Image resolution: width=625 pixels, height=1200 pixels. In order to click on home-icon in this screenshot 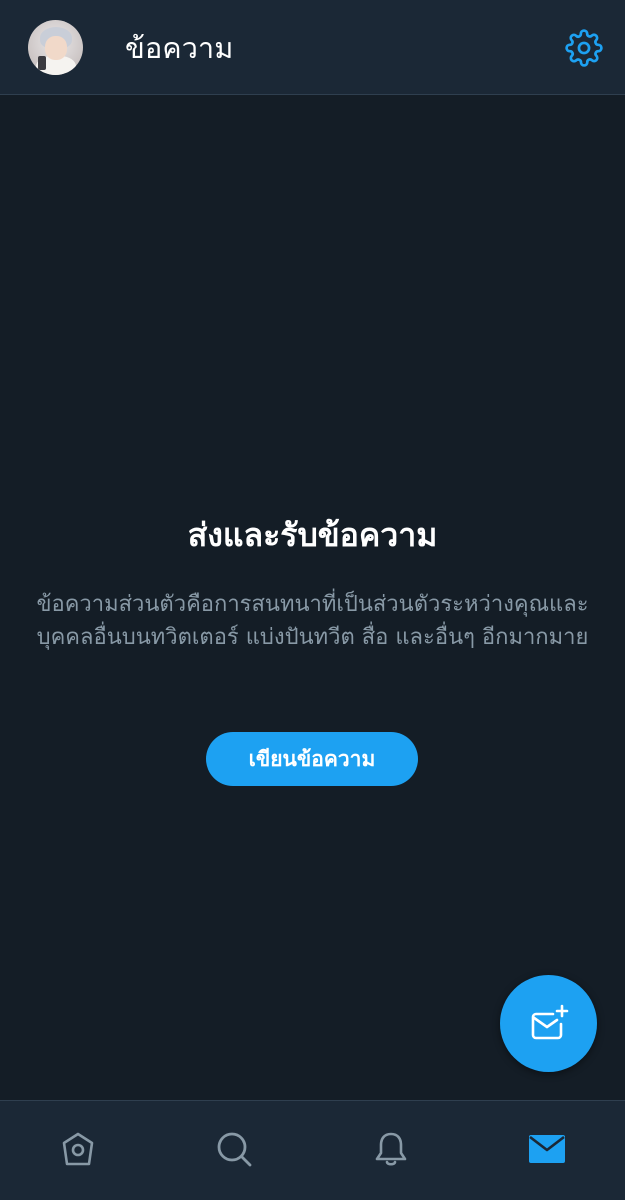, I will do `click(78, 1149)`.